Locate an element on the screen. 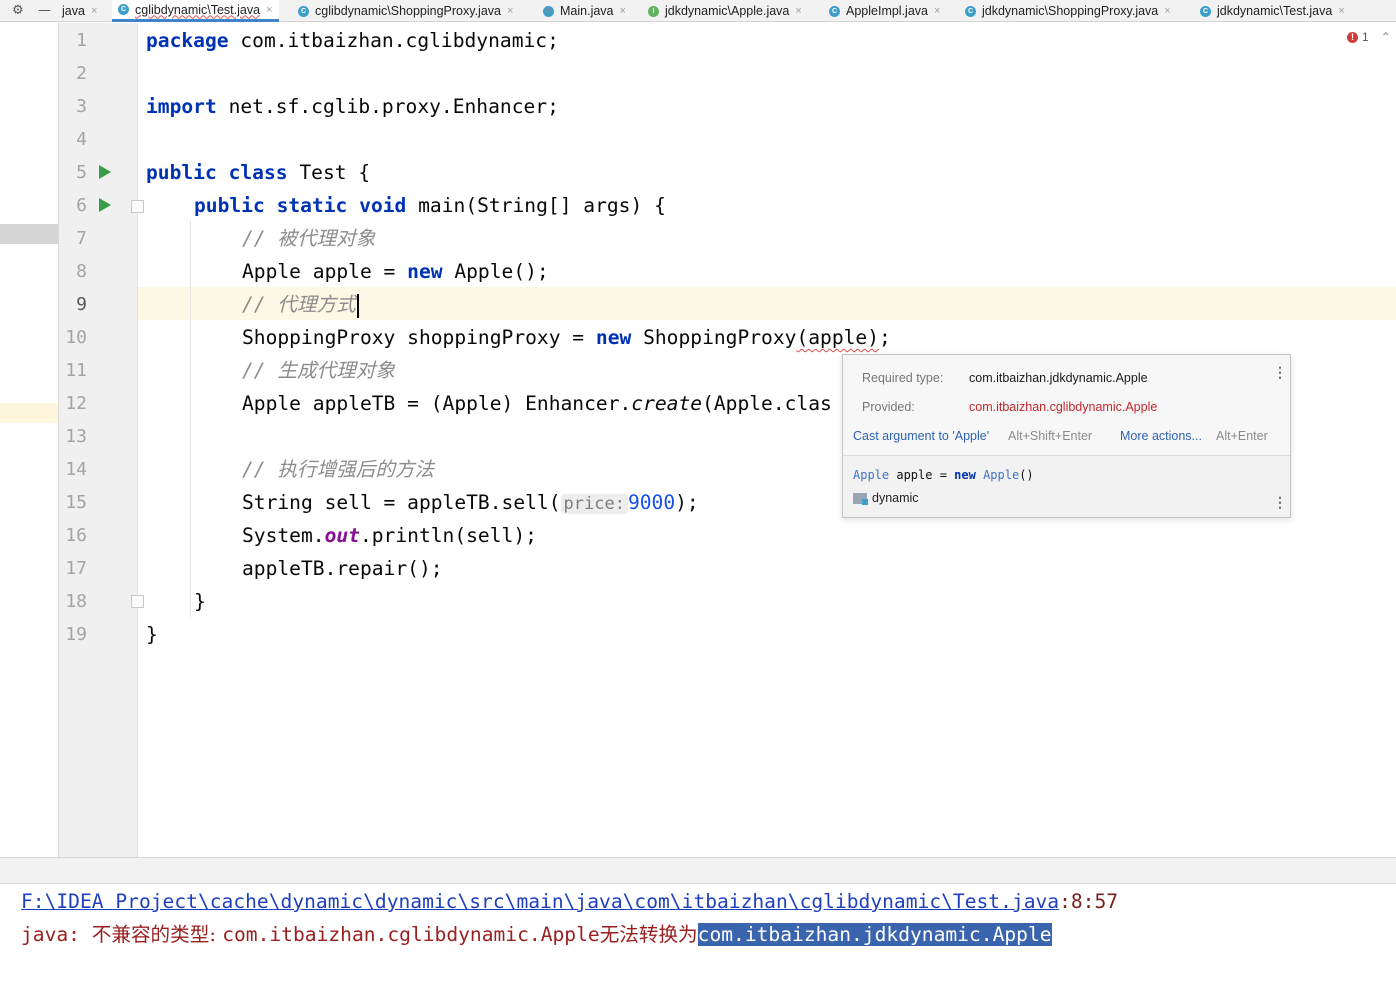 The image size is (1396, 984). tab-label: cglibdynamic\Test.java is located at coordinates (198, 9).